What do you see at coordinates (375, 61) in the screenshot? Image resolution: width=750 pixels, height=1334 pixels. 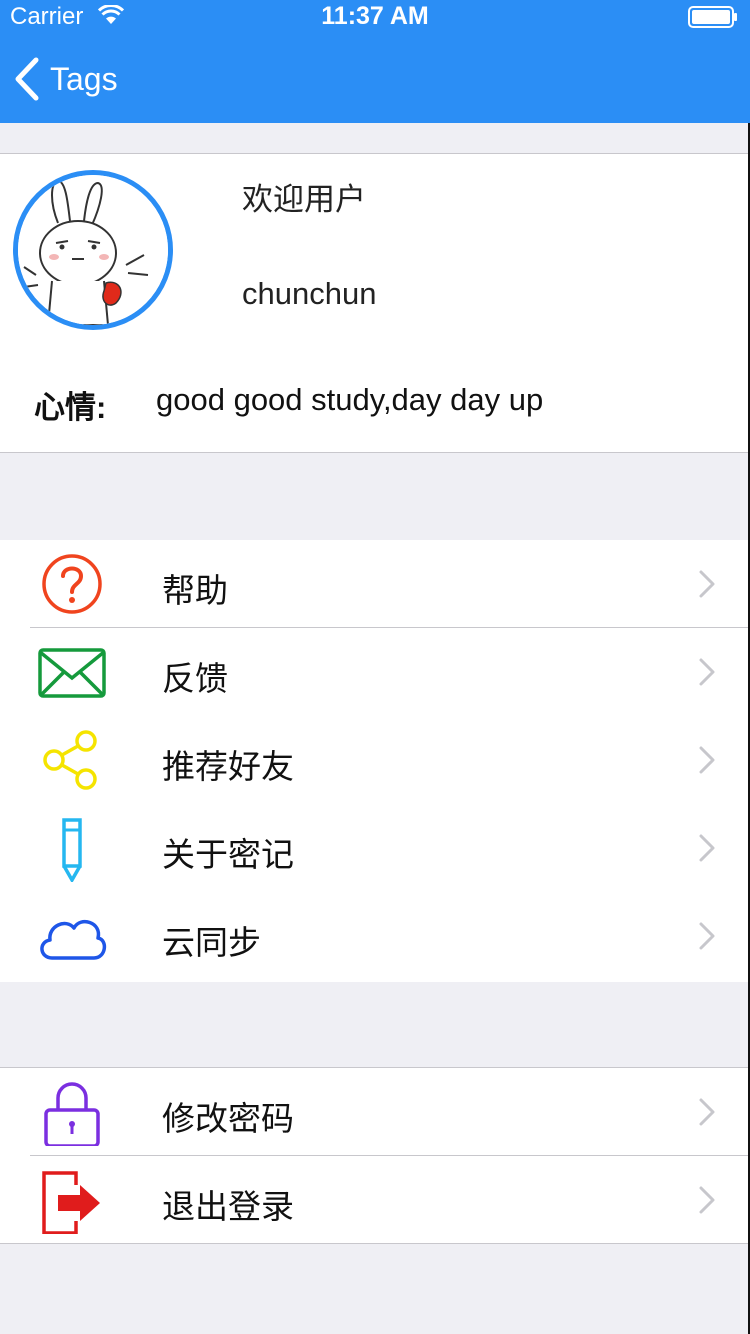 I see `navigation-bar: Carrier 11:37 AM Tags` at bounding box center [375, 61].